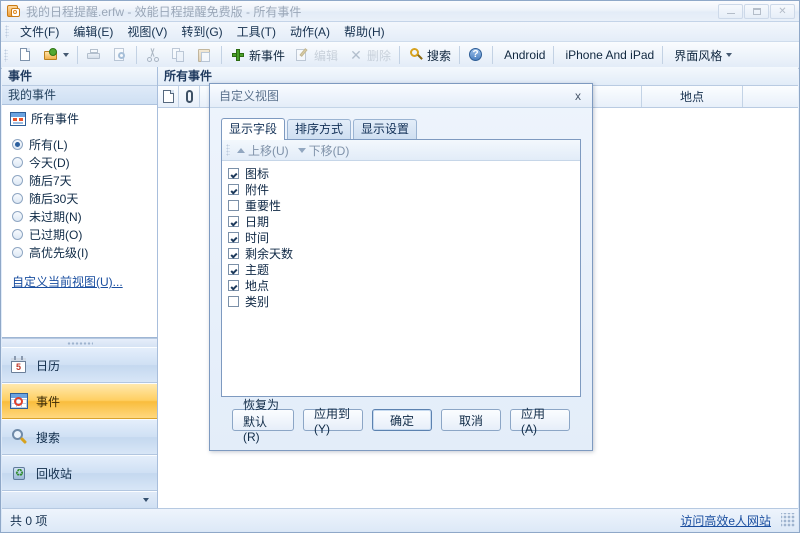 The height and width of the screenshot is (533, 800). Describe the element at coordinates (84, 216) in the screenshot. I see `sidebar-filter-not-expired: 未过期(N)` at that location.